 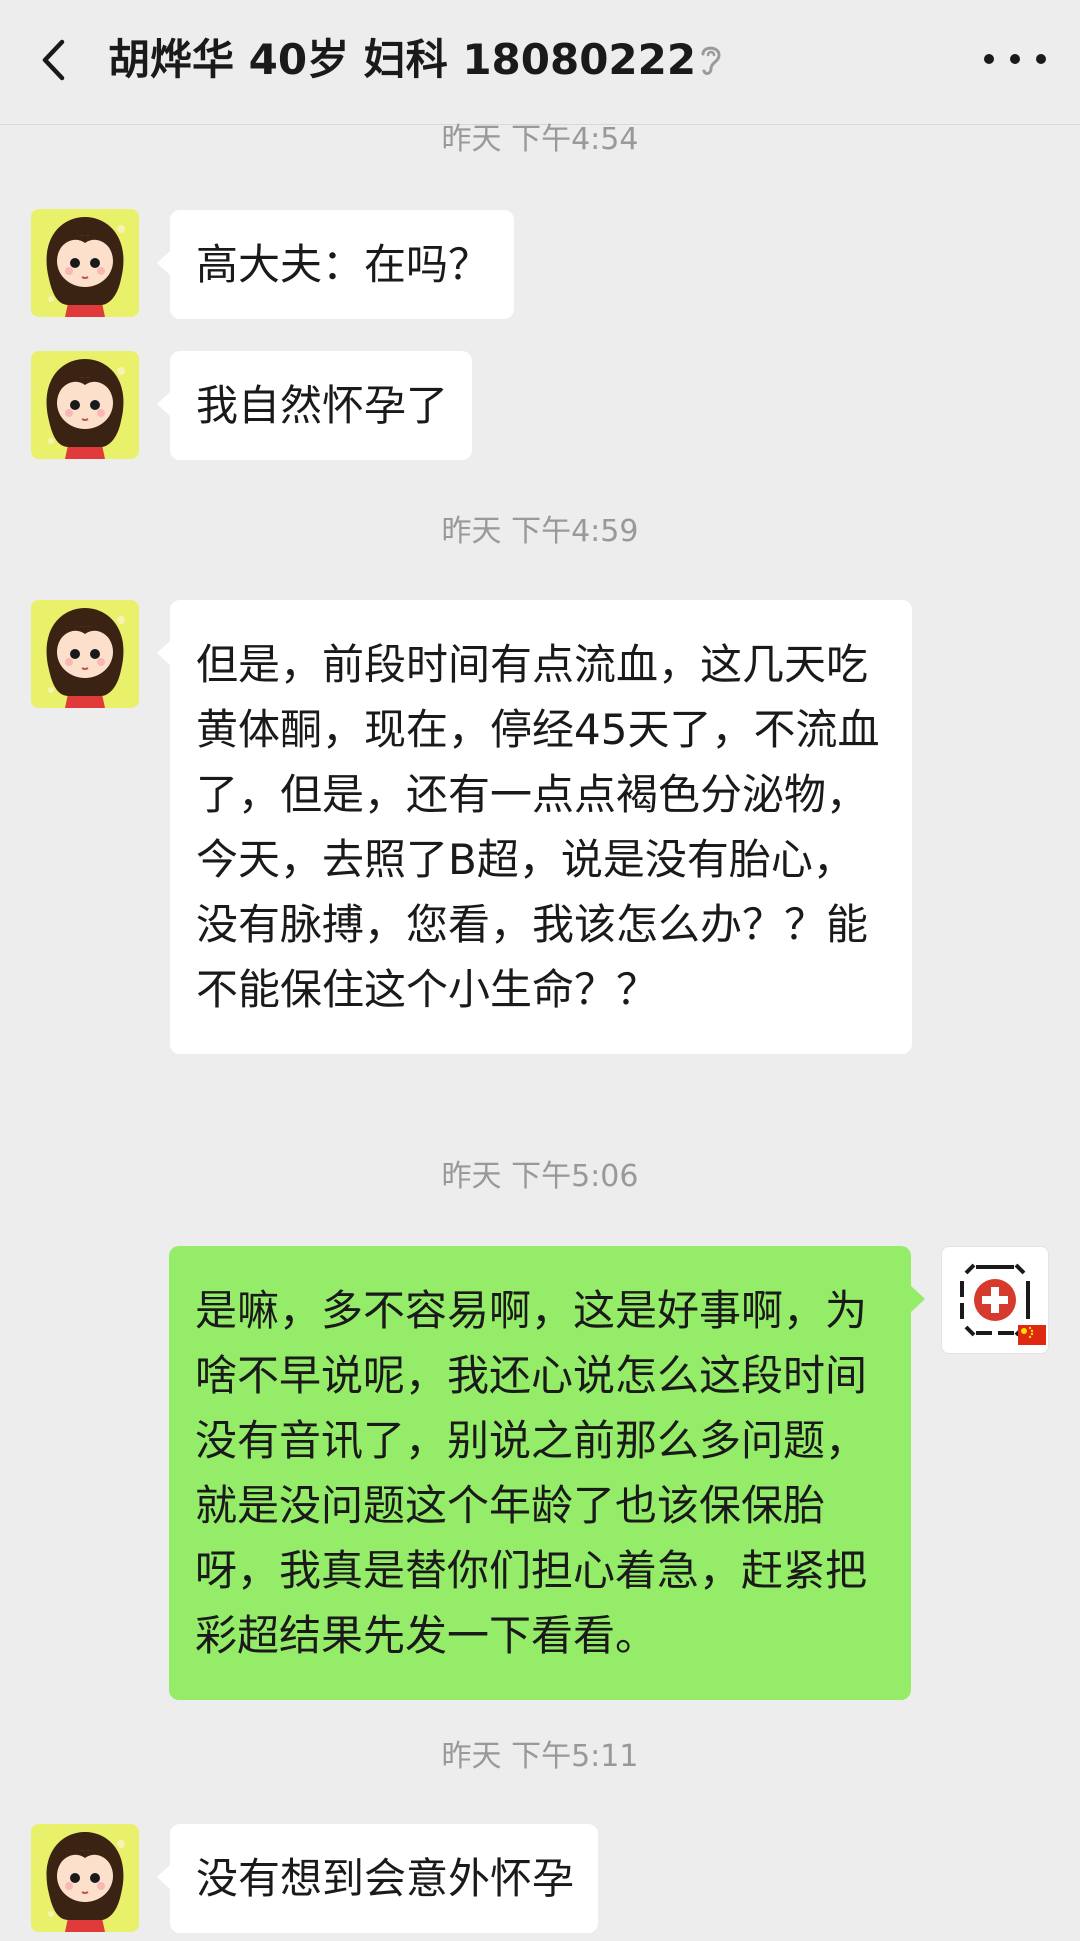 What do you see at coordinates (1003, 1304) in the screenshot?
I see `clinic-logo-icon` at bounding box center [1003, 1304].